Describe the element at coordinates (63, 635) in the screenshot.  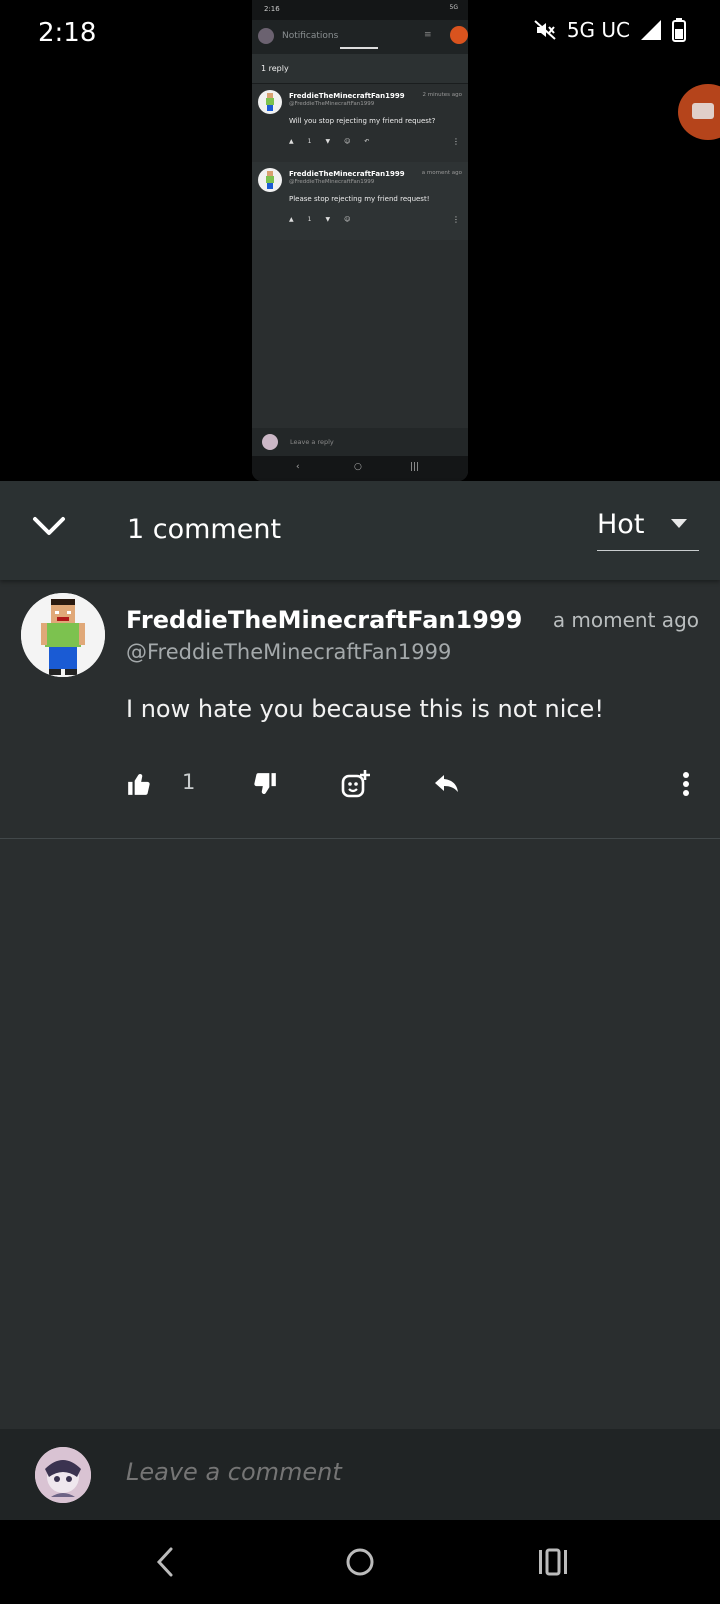
I see `avatar` at that location.